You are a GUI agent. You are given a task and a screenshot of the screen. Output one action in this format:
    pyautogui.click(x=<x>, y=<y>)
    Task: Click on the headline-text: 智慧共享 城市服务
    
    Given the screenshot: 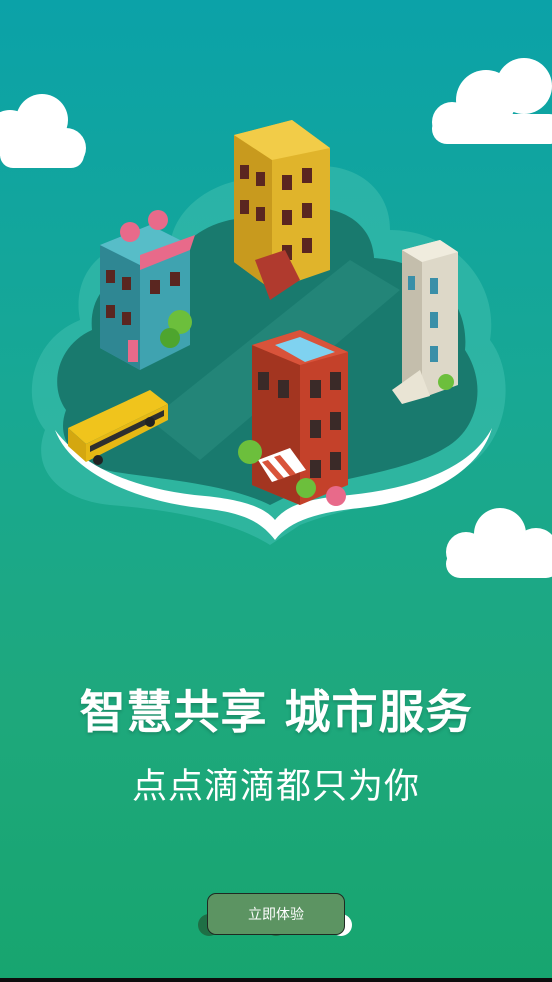 What is the action you would take?
    pyautogui.click(x=276, y=712)
    